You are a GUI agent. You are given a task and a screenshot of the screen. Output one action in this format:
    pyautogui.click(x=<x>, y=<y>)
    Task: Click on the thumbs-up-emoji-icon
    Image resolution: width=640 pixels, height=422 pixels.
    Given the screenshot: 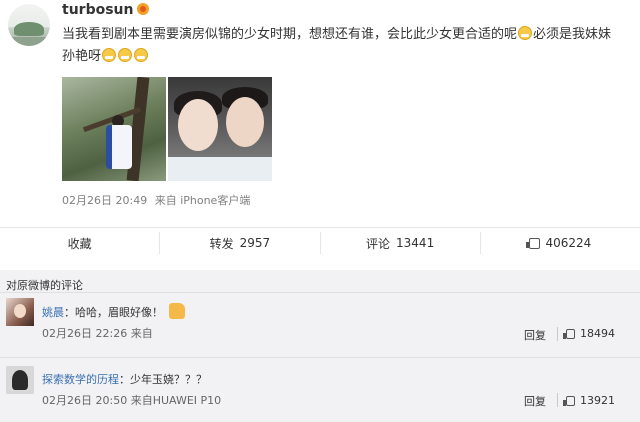 What is the action you would take?
    pyautogui.click(x=177, y=311)
    